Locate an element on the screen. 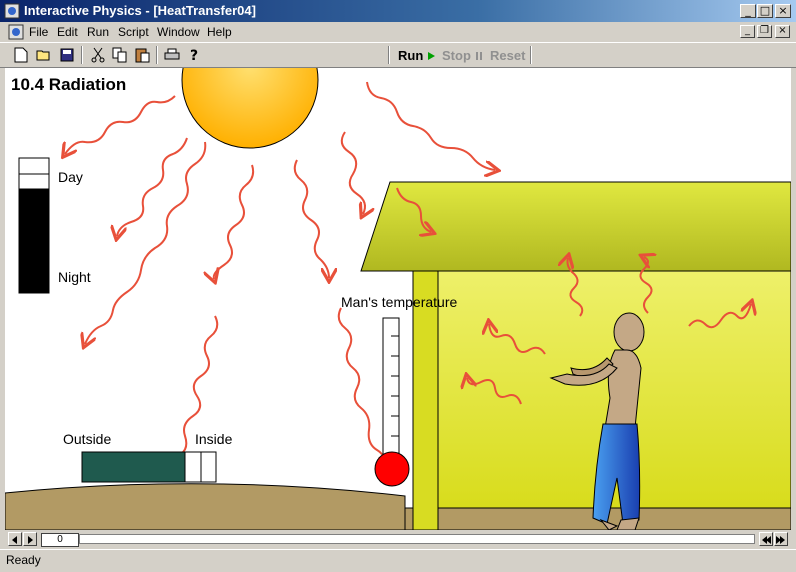 The height and width of the screenshot is (572, 796). step-forward-icon is located at coordinates (30, 540).